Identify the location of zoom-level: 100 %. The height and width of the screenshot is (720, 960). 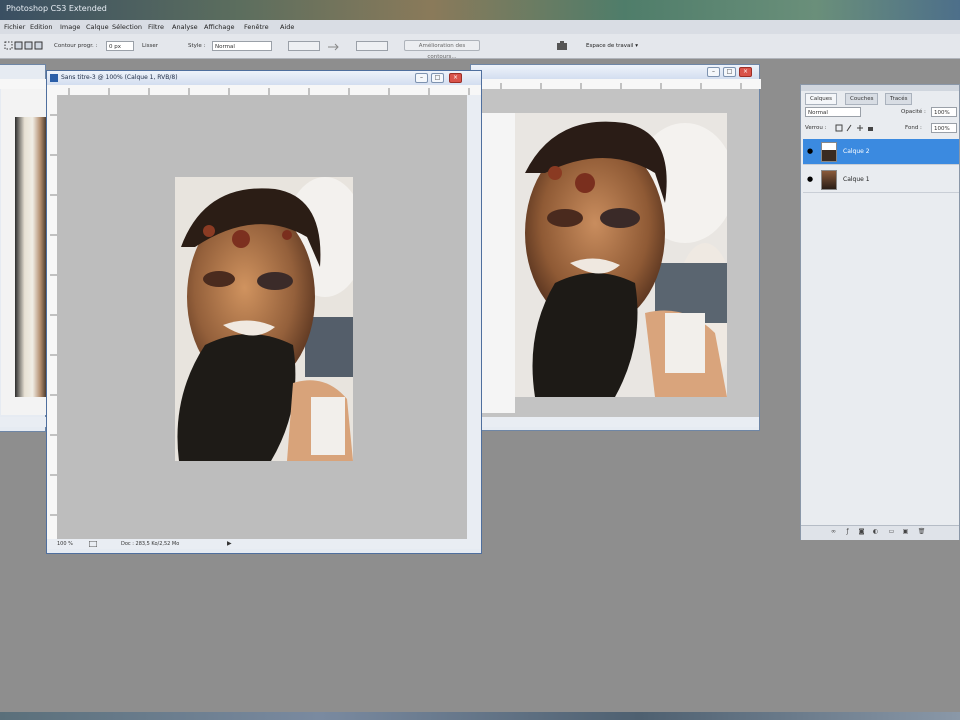
(65, 544).